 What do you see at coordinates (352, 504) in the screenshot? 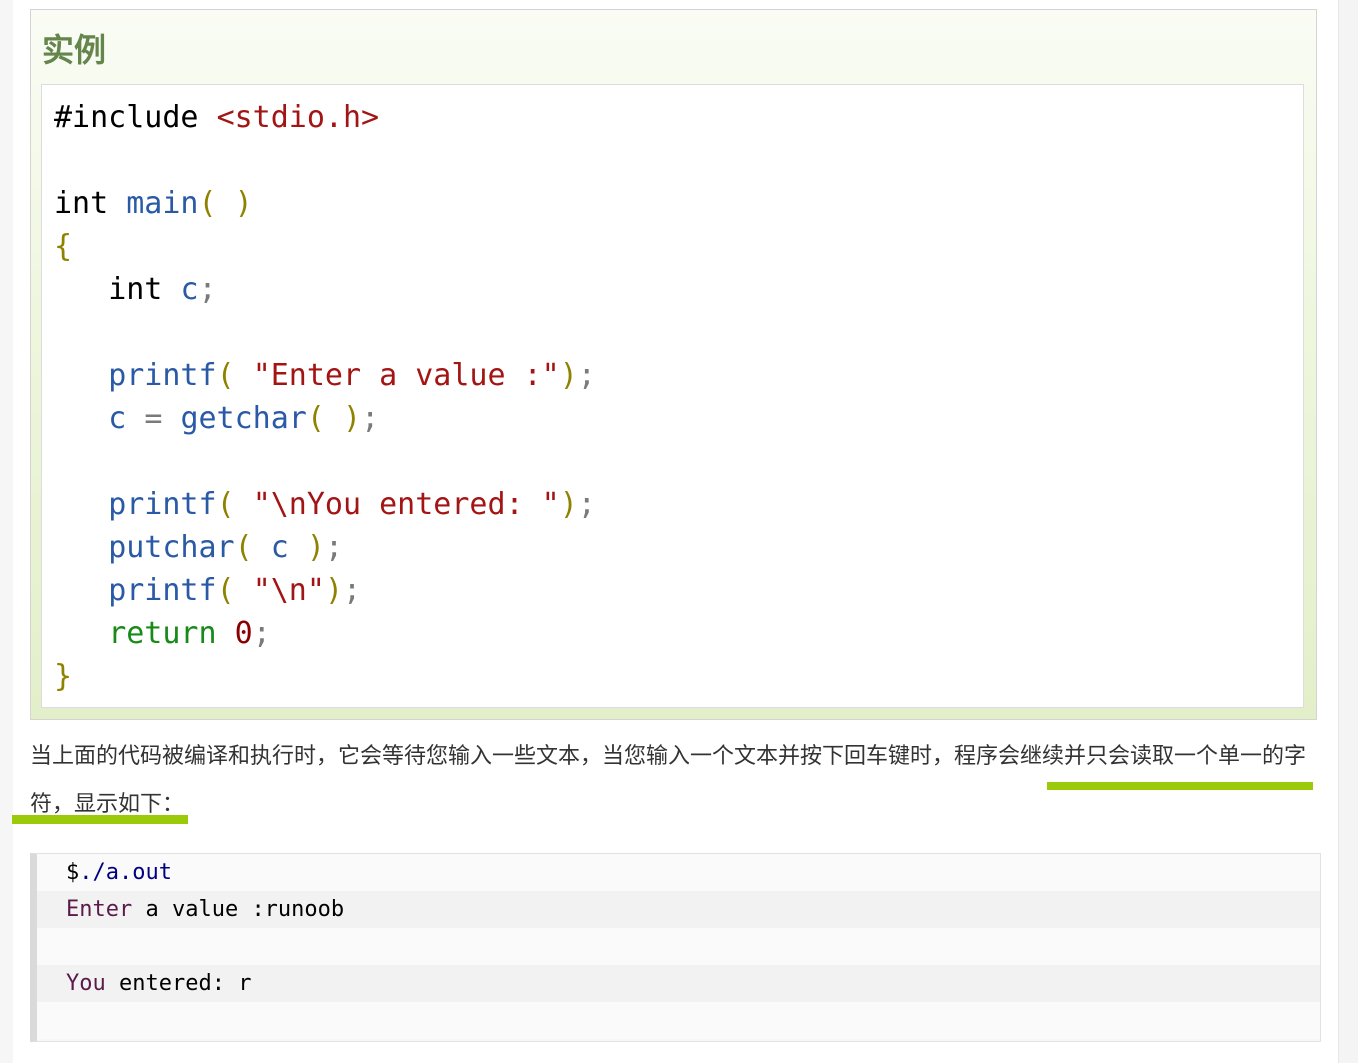
I see `code-line-10: printf( "\nYou entered: ");` at bounding box center [352, 504].